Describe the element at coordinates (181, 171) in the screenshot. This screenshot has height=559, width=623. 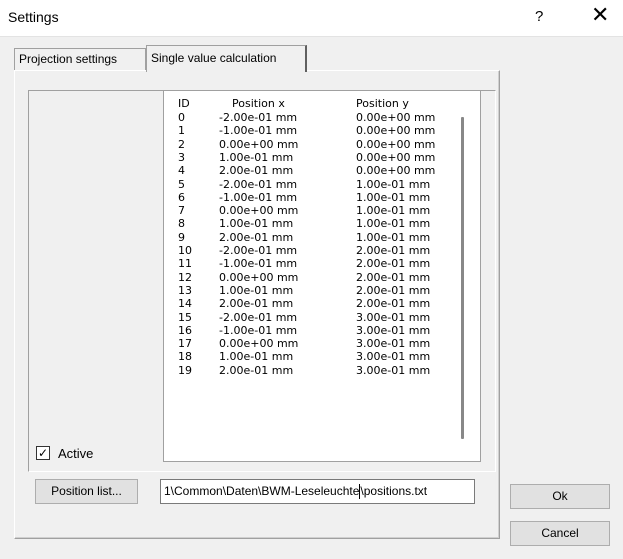
I see `cell-id: 4` at that location.